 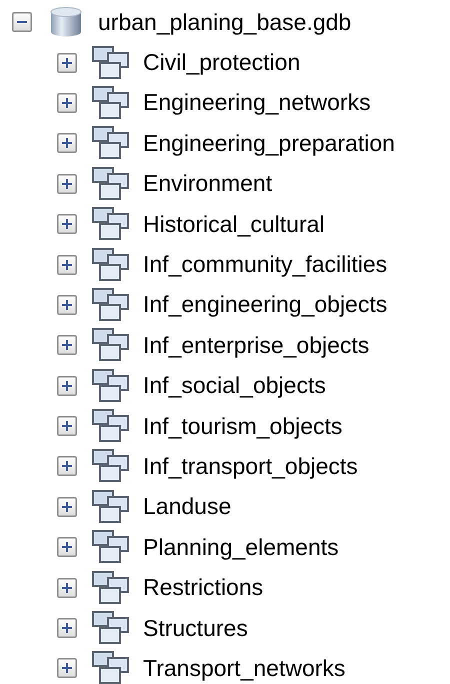 I want to click on database-icon, so click(x=66, y=22).